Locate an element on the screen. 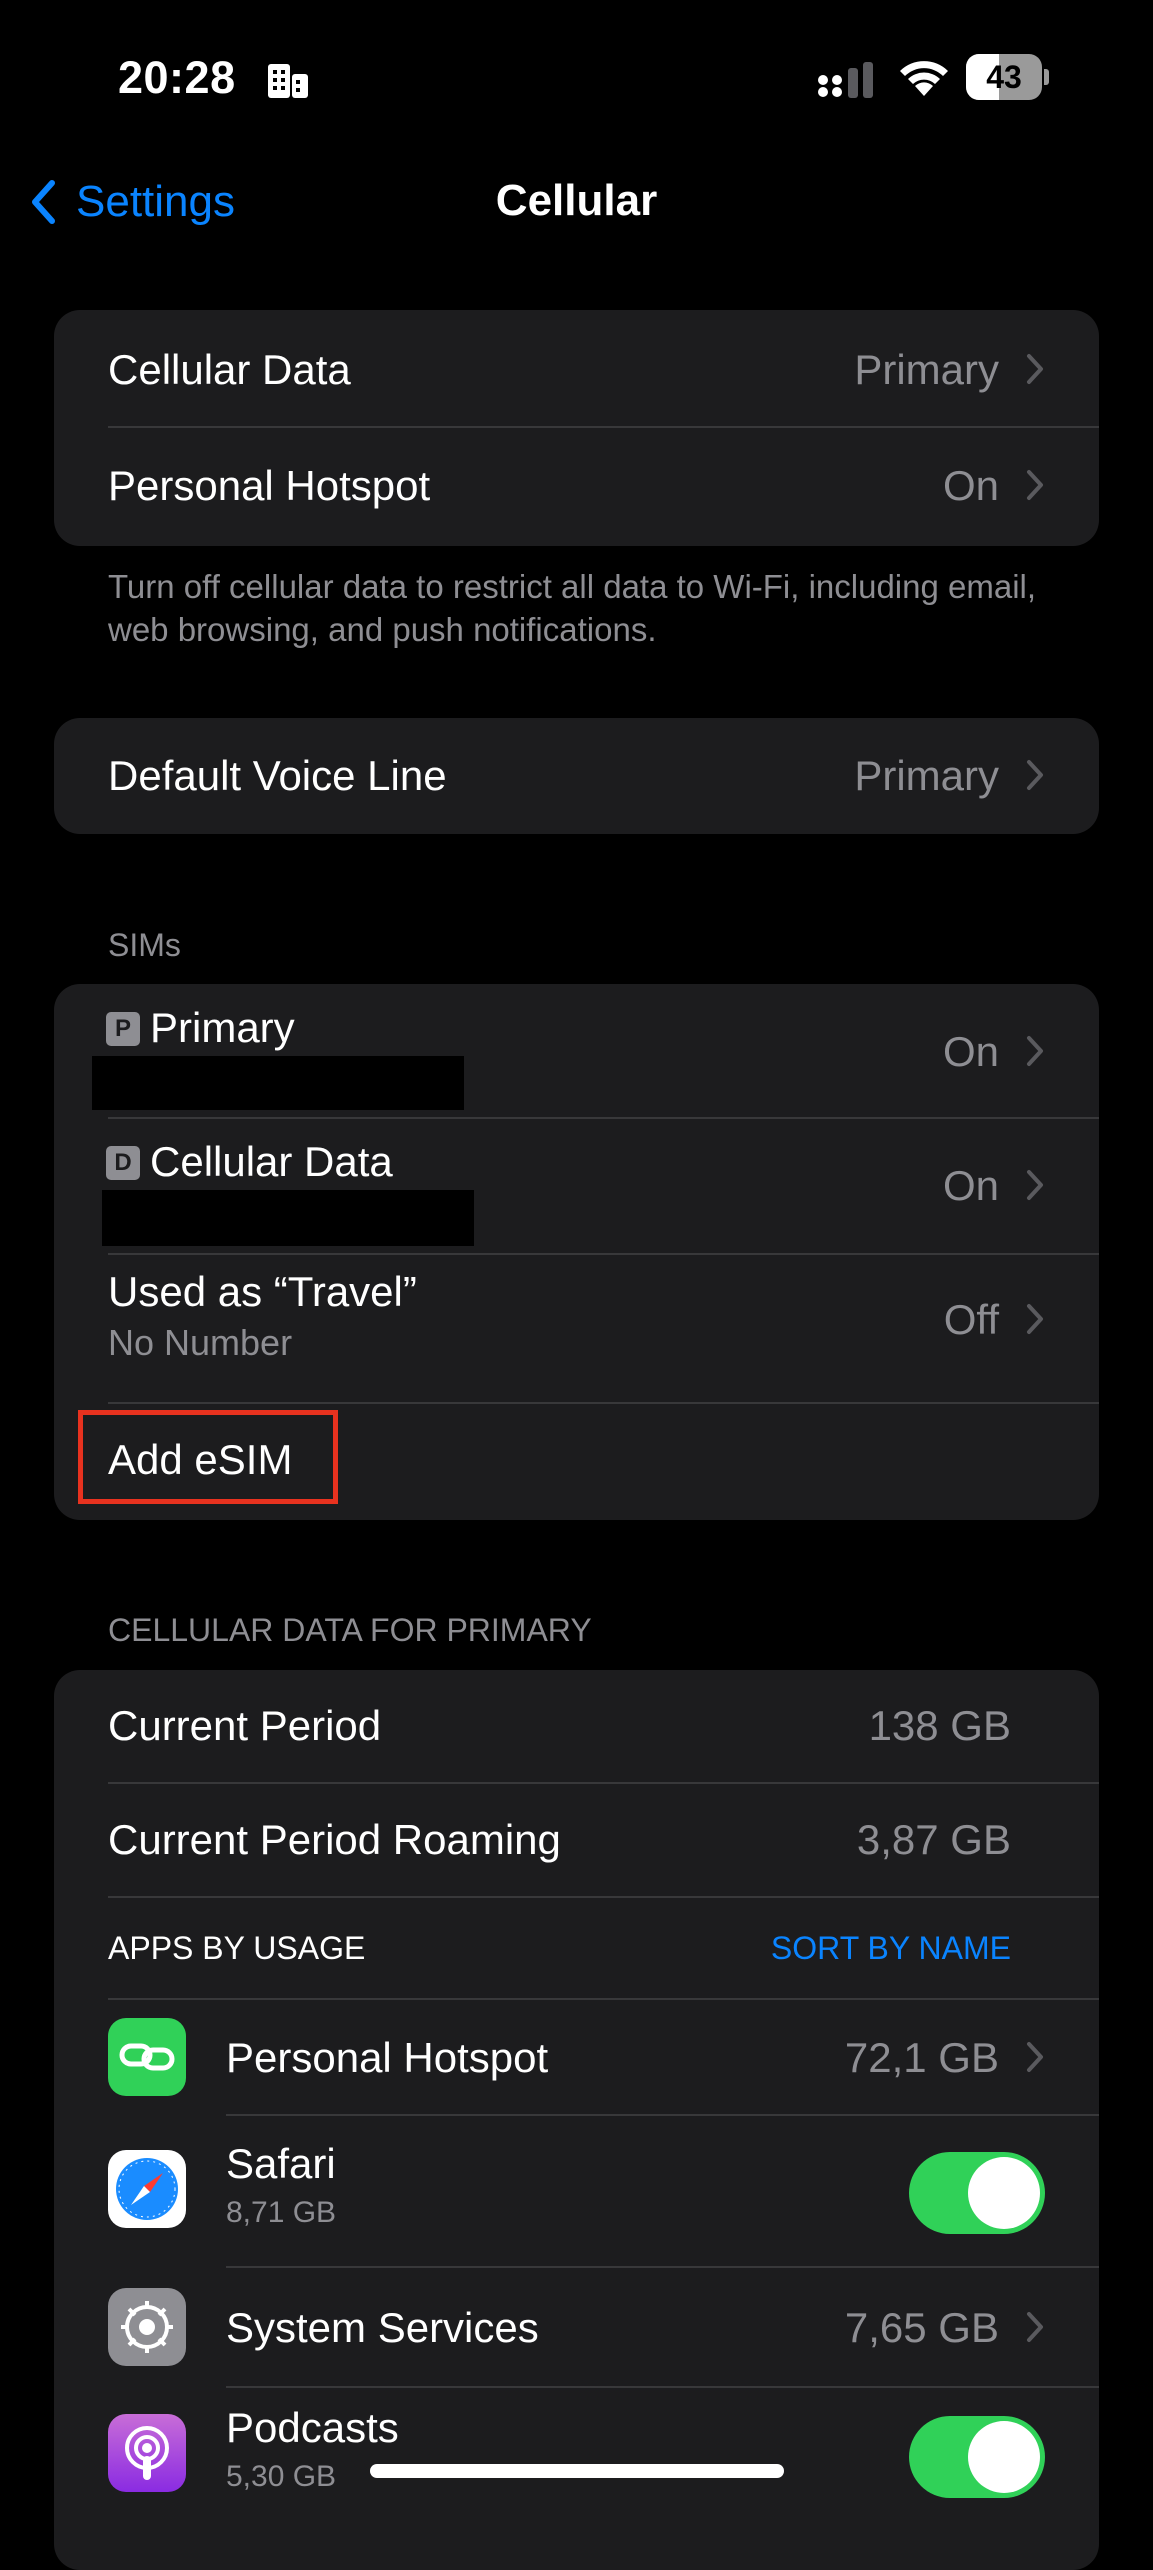  cellular-data-row: Cellular Data Primary is located at coordinates (576, 369).